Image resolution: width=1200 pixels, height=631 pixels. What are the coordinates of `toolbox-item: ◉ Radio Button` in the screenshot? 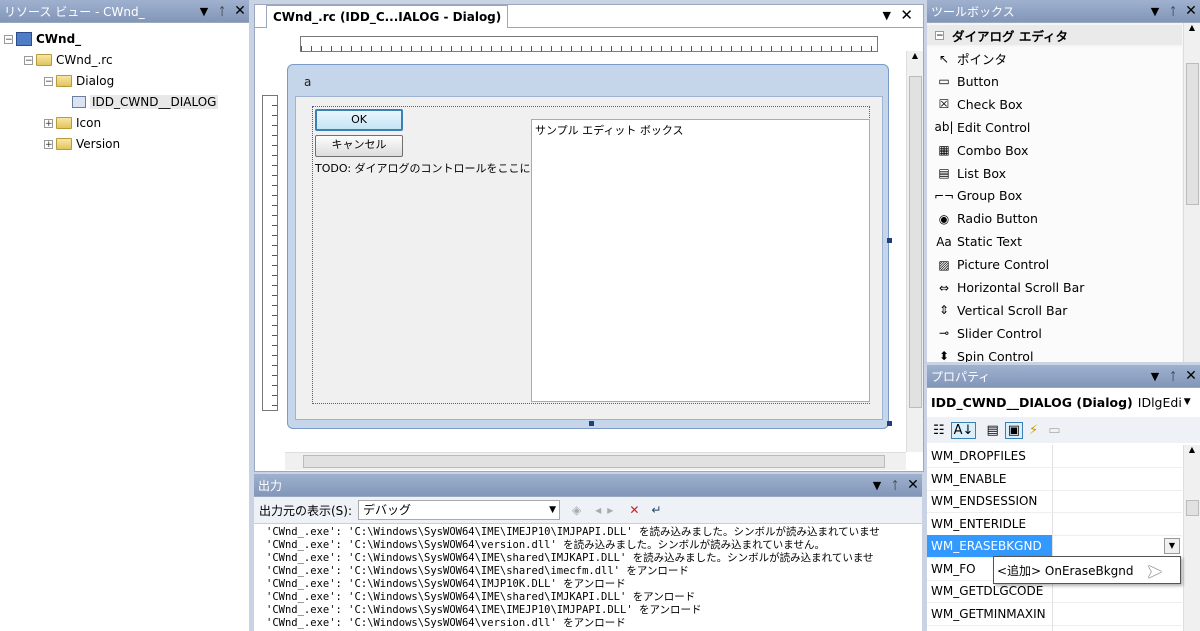 It's located at (1054, 219).